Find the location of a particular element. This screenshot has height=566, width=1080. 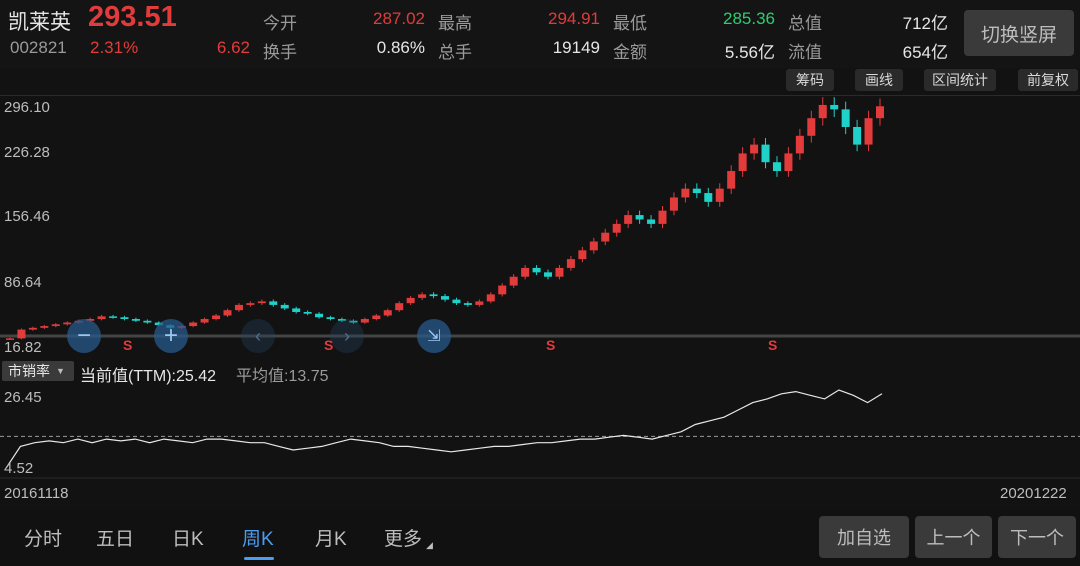

turnover-label: 换手 is located at coordinates (280, 52).